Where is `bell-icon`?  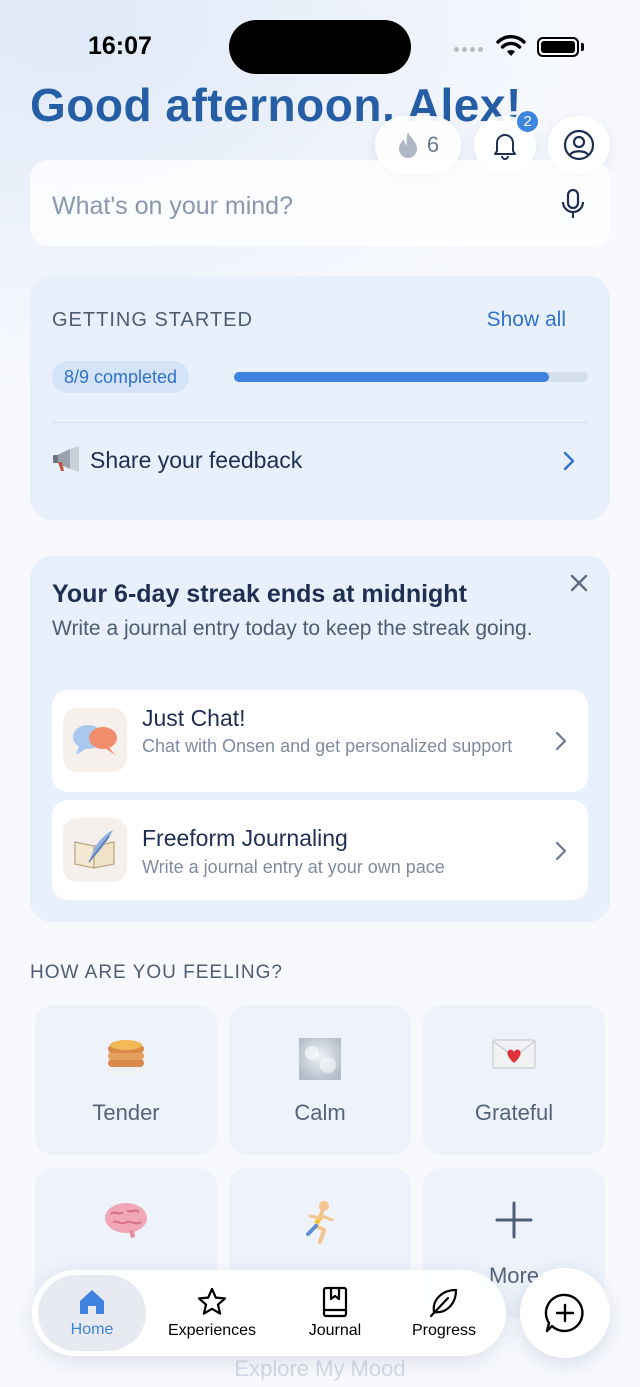 bell-icon is located at coordinates (505, 147).